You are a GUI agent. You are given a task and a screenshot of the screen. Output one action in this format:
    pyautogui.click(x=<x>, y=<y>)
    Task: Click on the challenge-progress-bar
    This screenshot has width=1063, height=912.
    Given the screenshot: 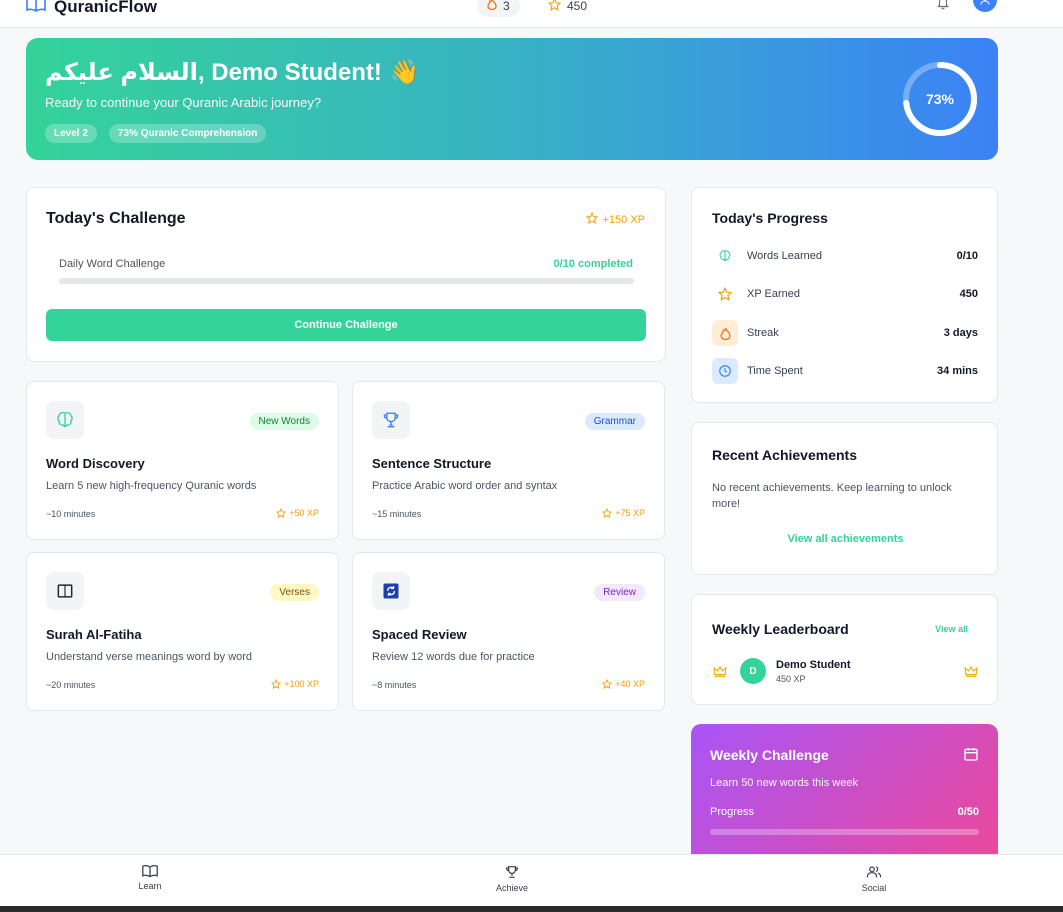 What is the action you would take?
    pyautogui.click(x=346, y=281)
    